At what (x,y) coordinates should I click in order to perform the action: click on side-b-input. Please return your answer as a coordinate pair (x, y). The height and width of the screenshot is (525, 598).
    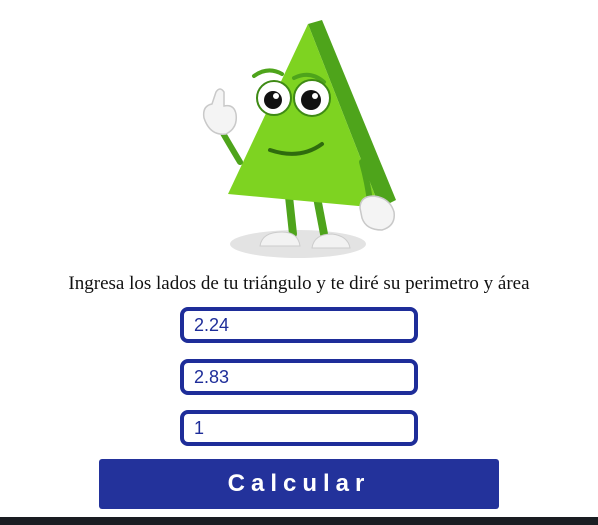
    Looking at the image, I should click on (299, 377).